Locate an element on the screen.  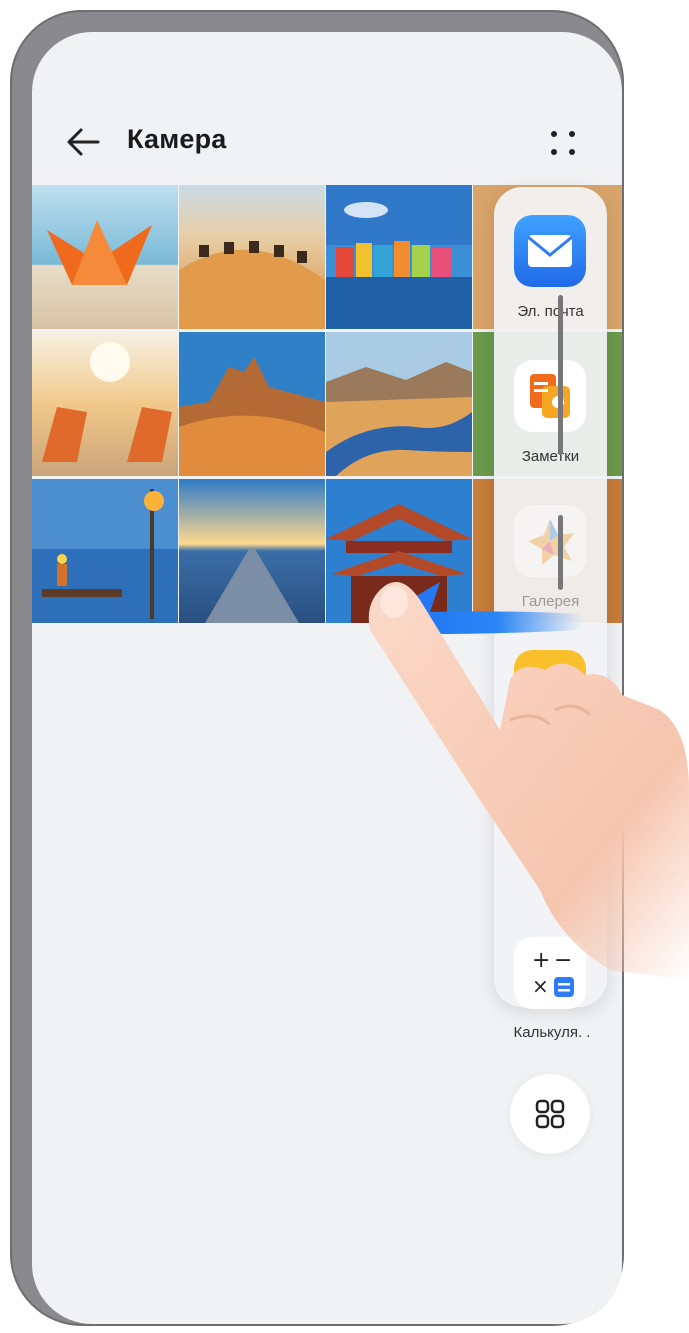
page-title: Камера is located at coordinates (177, 139).